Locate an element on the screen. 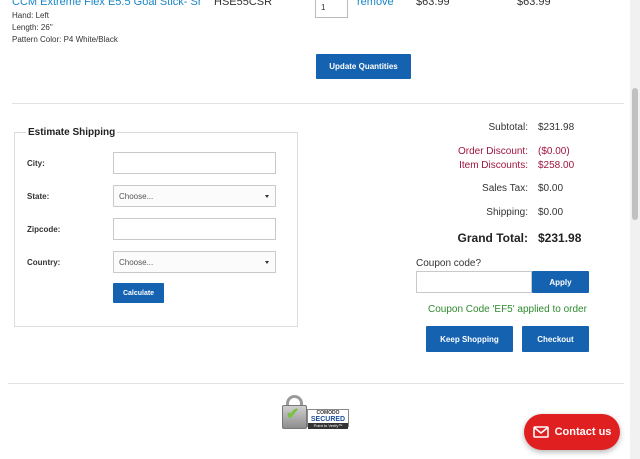  scrollbar-thumb is located at coordinates (635, 154).